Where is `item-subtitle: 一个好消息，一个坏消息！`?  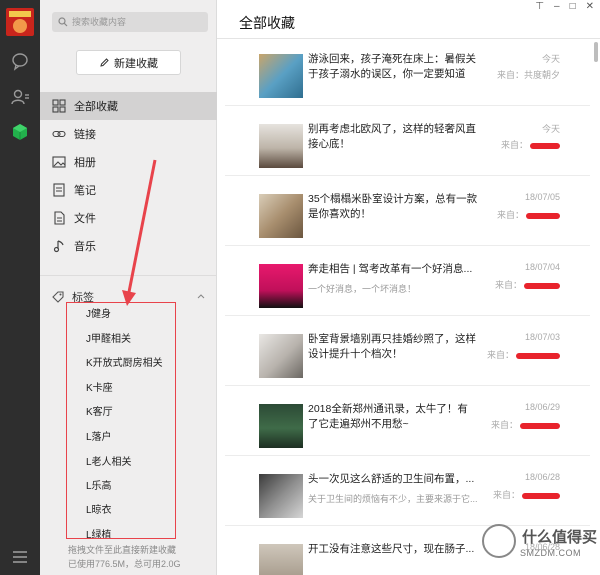 item-subtitle: 一个好消息，一个坏消息！ is located at coordinates (362, 289).